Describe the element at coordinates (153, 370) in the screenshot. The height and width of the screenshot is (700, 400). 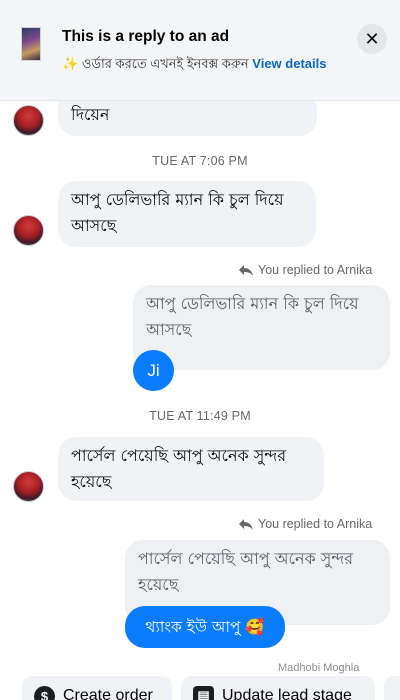
I see `outgoing-message: Ji` at that location.